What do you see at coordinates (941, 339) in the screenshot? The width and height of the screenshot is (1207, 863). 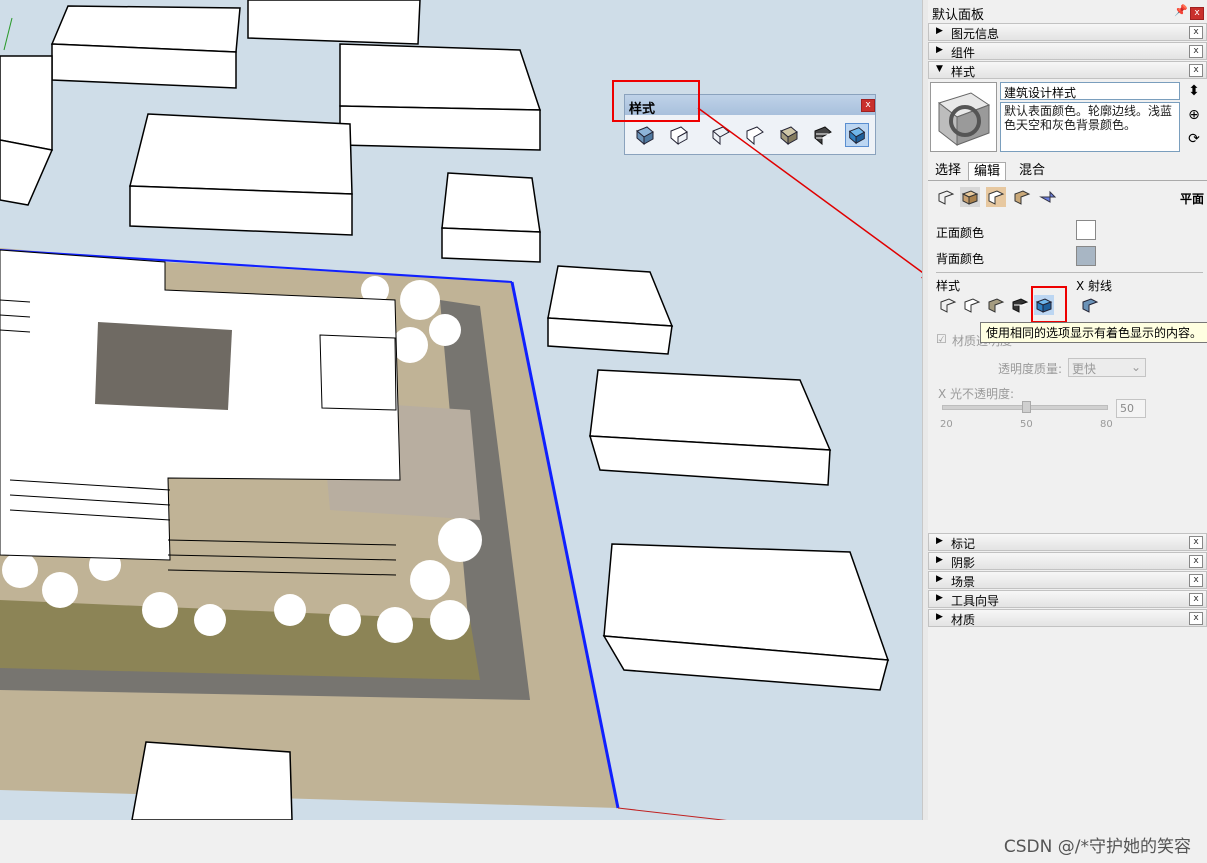 I see `transparency-checkbox: ☑` at bounding box center [941, 339].